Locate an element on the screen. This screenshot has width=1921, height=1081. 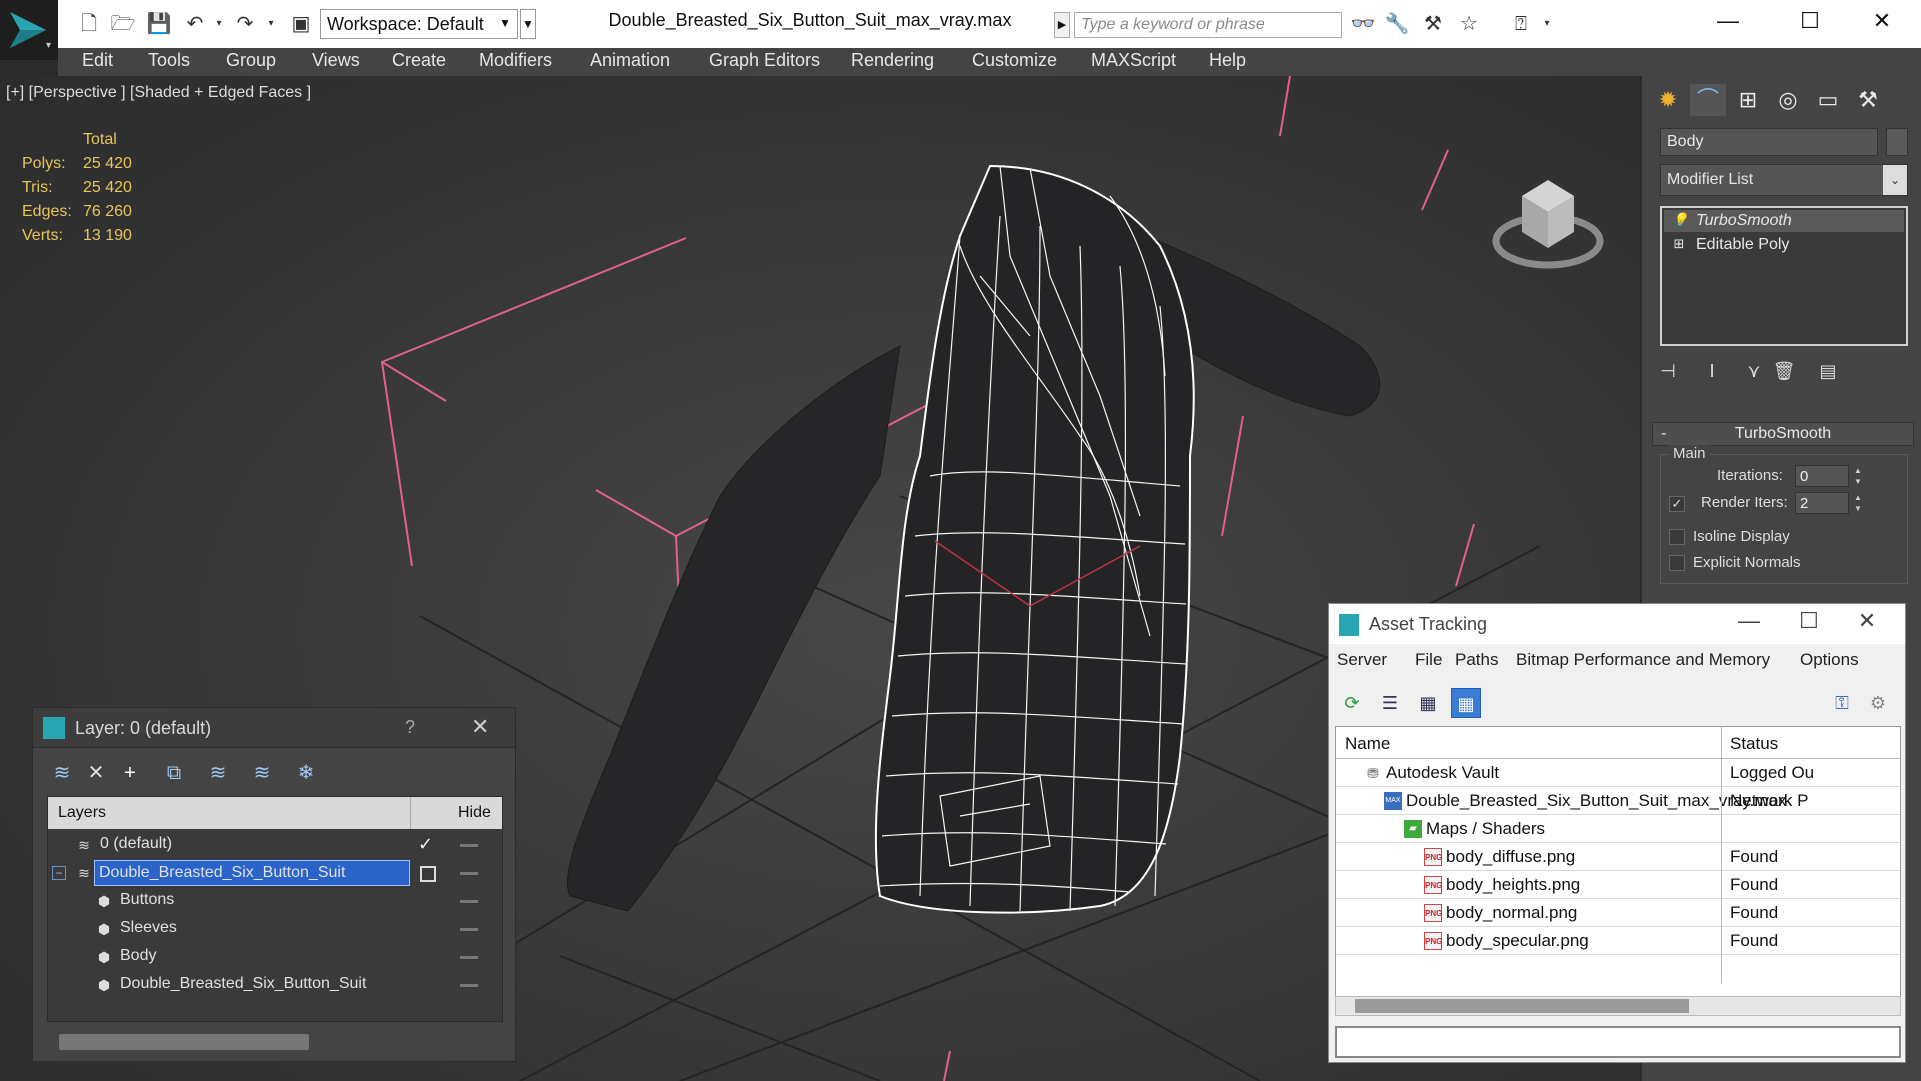
vault-options-icon: ⚙ is located at coordinates (1878, 703).